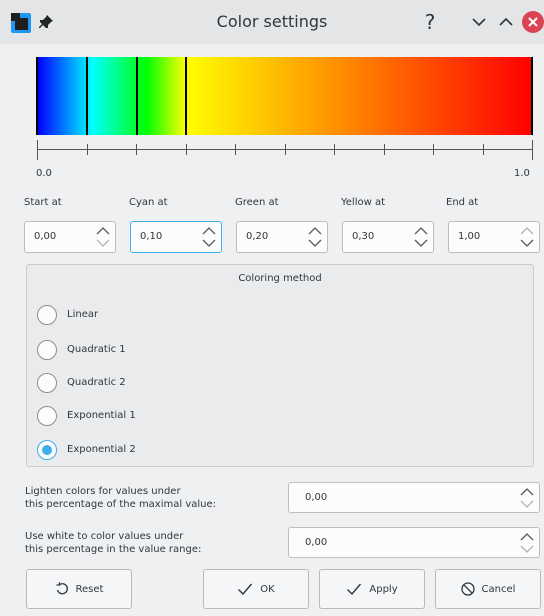 This screenshot has height=616, width=544. Describe the element at coordinates (96, 382) in the screenshot. I see `radio-label: Quadratic 2` at that location.